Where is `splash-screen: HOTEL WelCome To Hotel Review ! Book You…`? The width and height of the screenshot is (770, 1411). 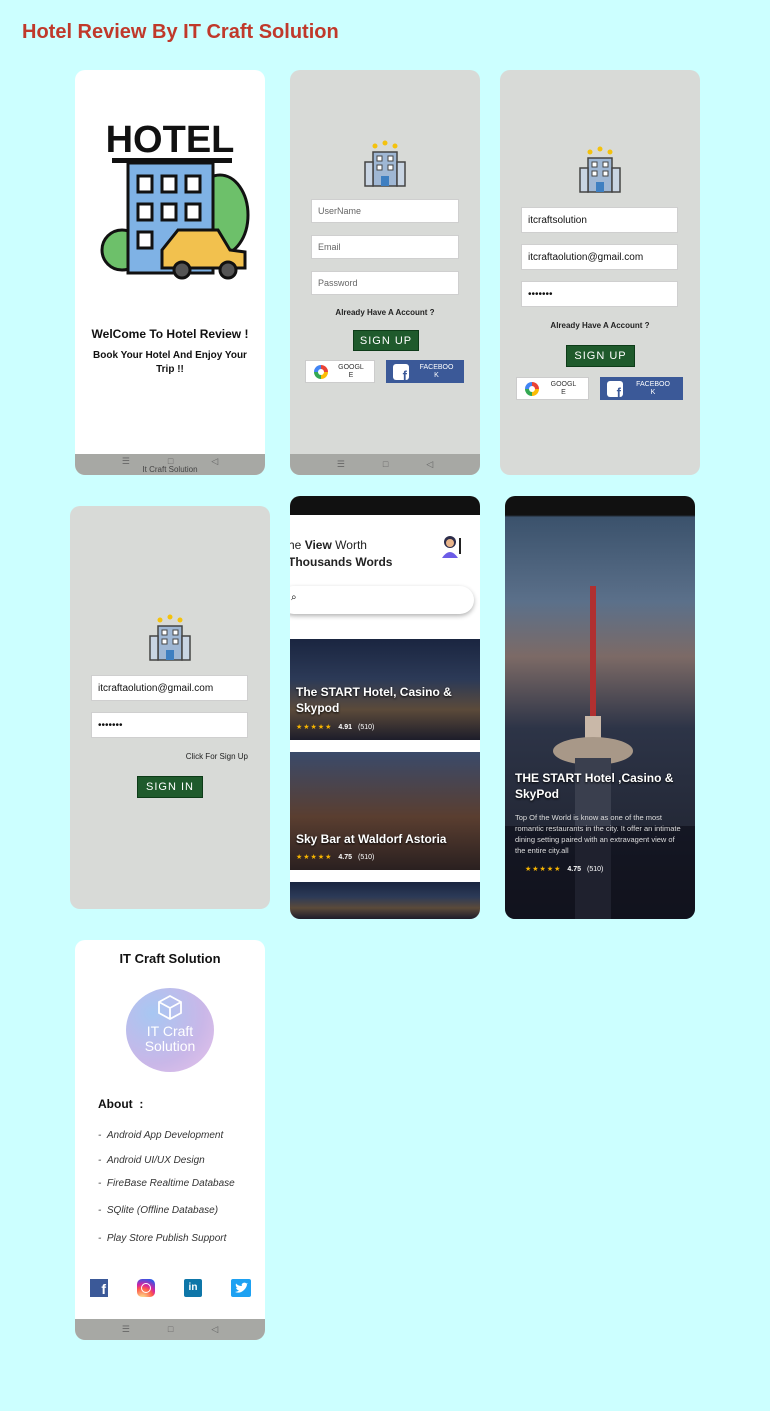 splash-screen: HOTEL WelCome To Hotel Review ! Book You… is located at coordinates (170, 272).